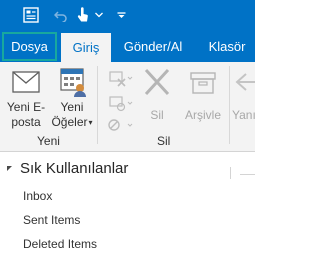  I want to click on group-label-delete: Sil, so click(164, 141).